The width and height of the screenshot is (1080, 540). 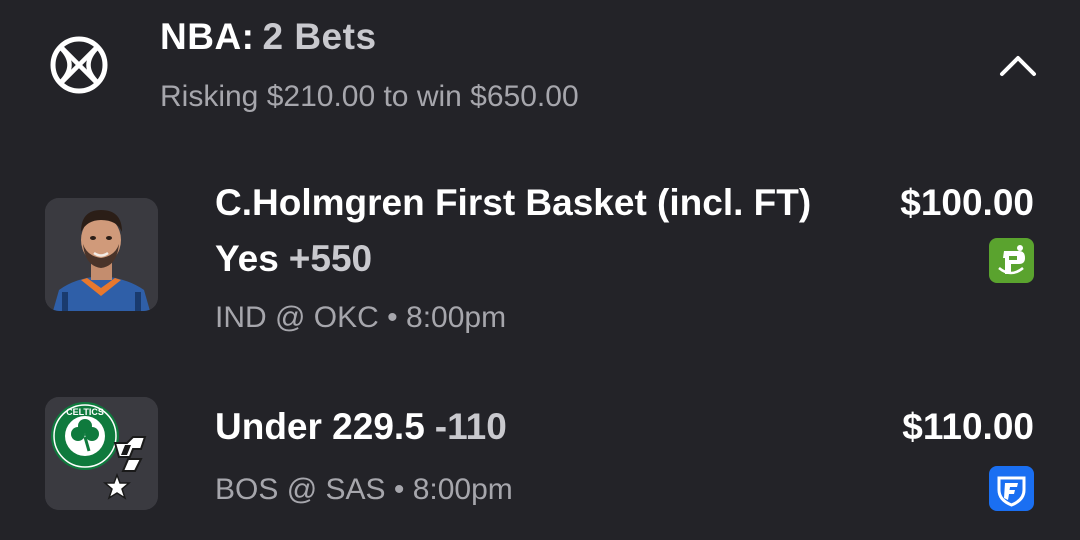 What do you see at coordinates (1011, 260) in the screenshot?
I see `draftkings-icon` at bounding box center [1011, 260].